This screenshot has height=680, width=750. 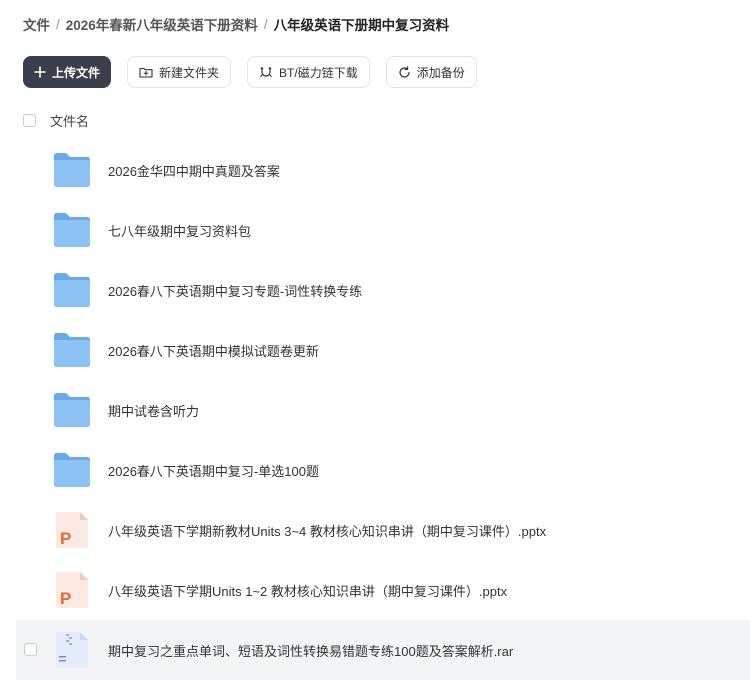 I want to click on breadcrumb-item-current-folder: 八年级英语下册期中复习资料, so click(x=361, y=25).